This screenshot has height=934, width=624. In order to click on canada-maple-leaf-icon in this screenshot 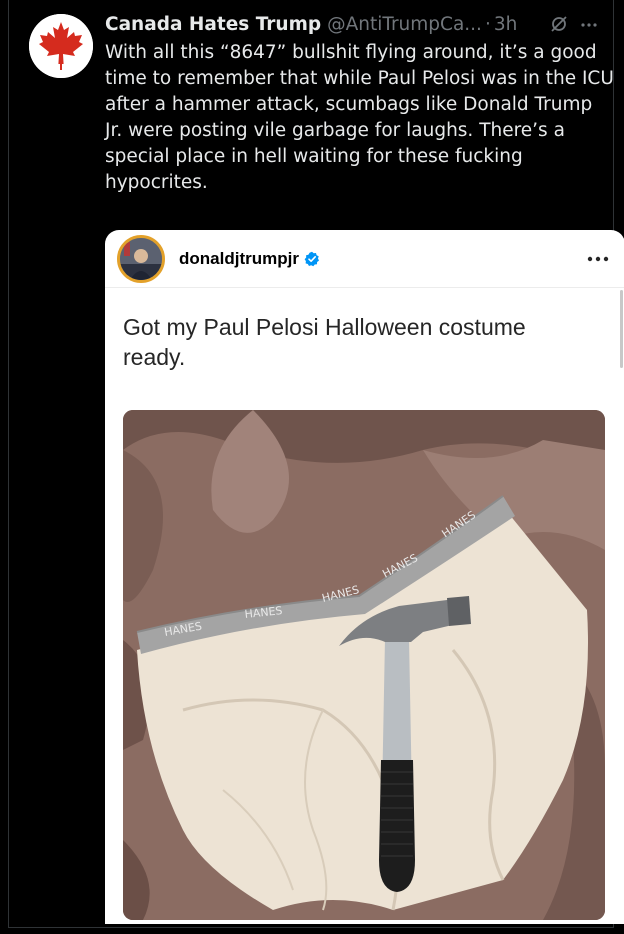, I will do `click(61, 46)`.